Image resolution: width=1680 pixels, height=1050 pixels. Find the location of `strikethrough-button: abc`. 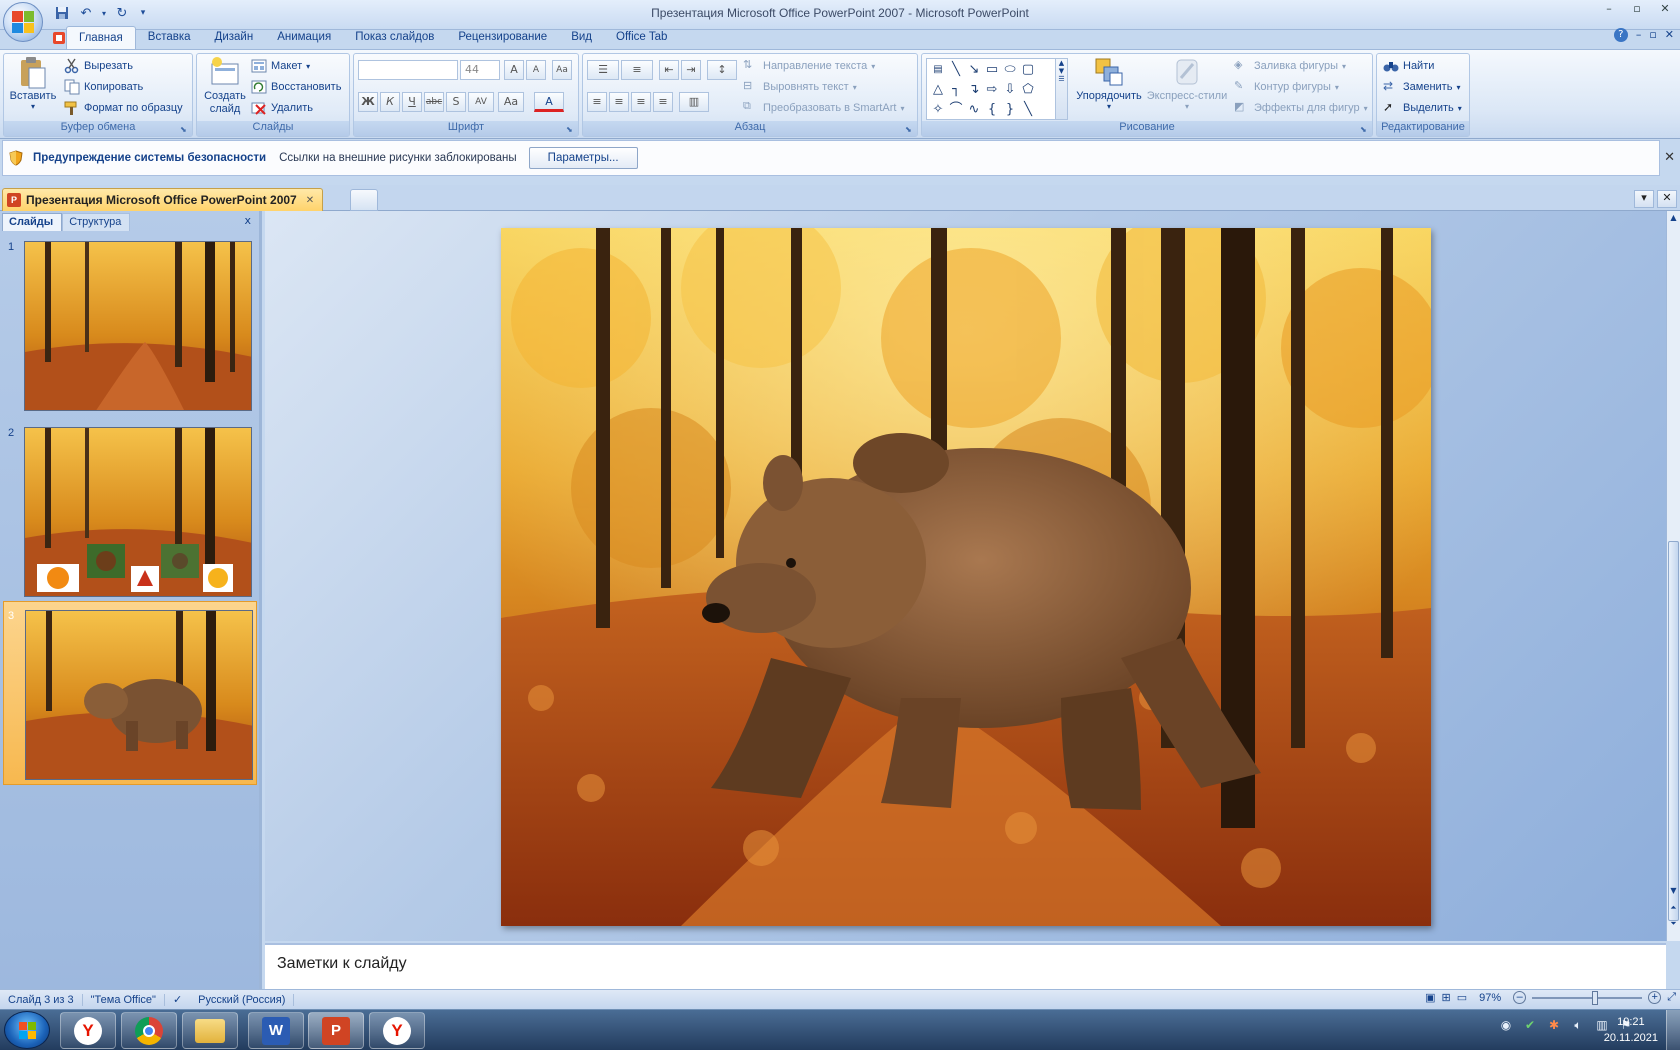

strikethrough-button: abc is located at coordinates (434, 102).